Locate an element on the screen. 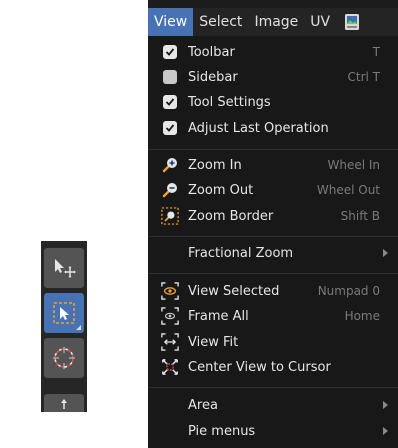 The width and height of the screenshot is (398, 448). menu-item-label: Center View to Cursor is located at coordinates (259, 367).